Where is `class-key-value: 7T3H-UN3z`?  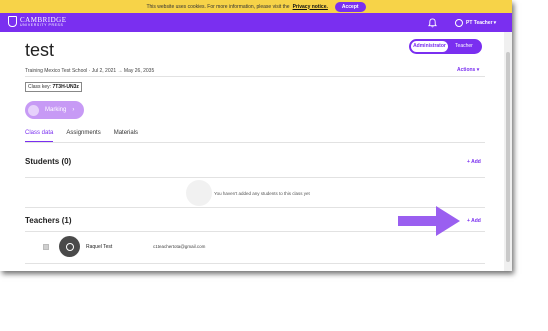
class-key-value: 7T3H-UN3z is located at coordinates (65, 87).